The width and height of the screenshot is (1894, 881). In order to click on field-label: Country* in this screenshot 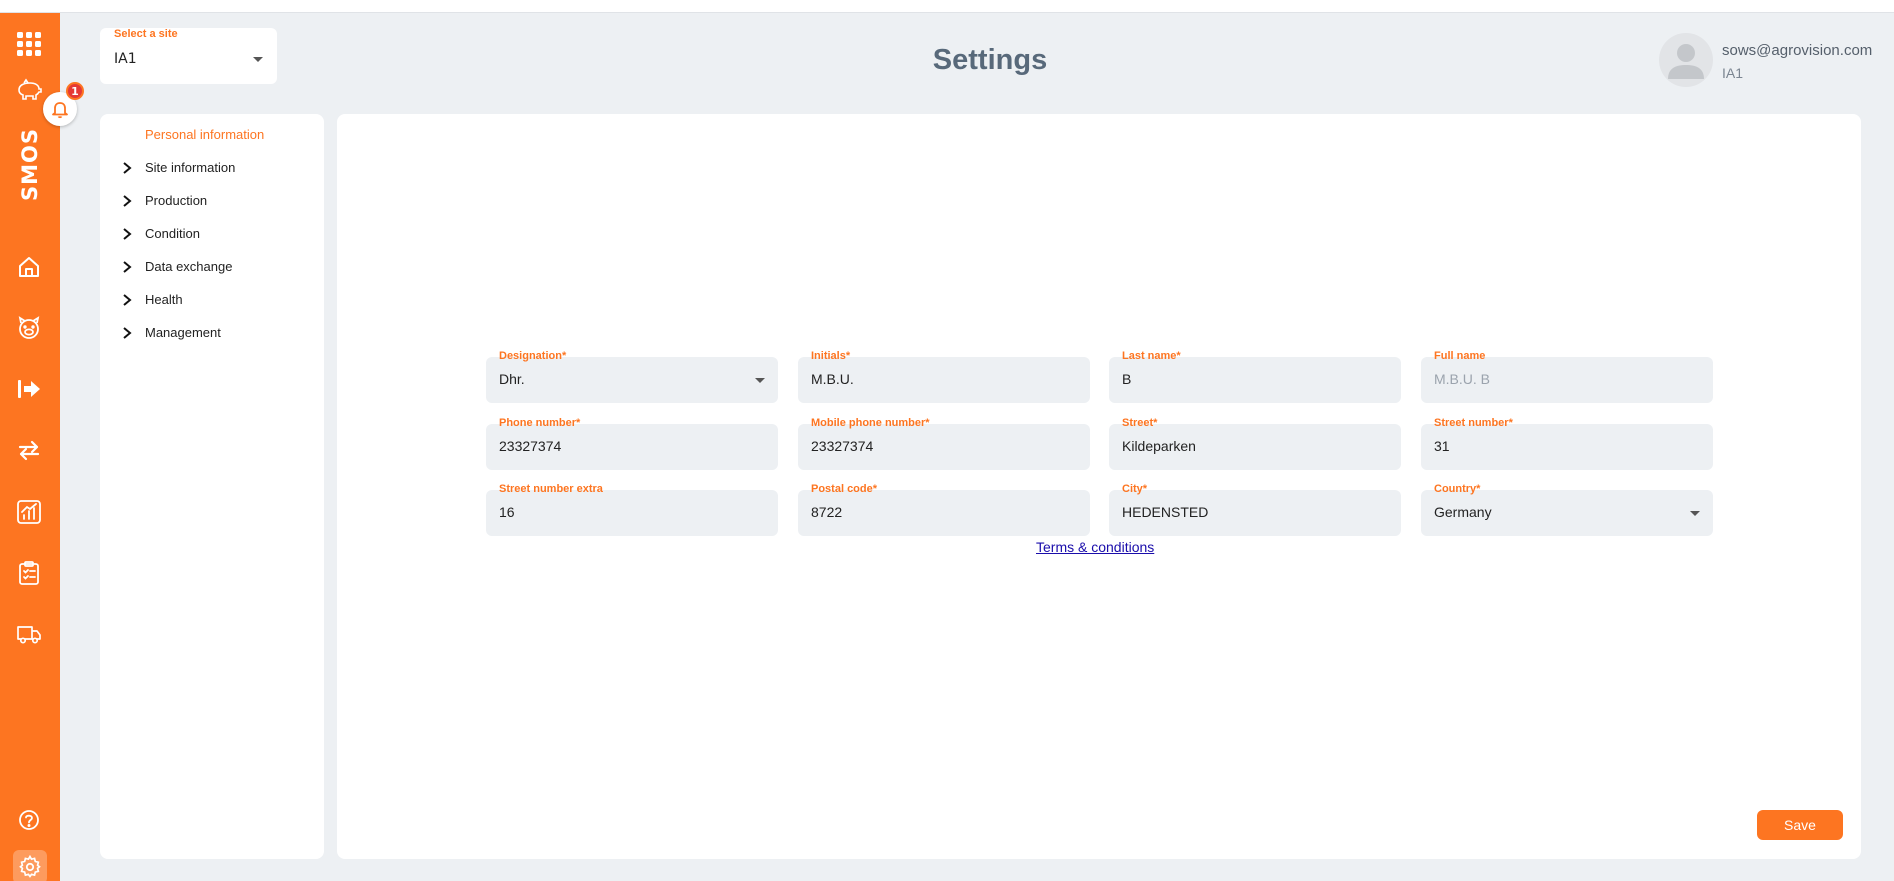, I will do `click(1457, 489)`.